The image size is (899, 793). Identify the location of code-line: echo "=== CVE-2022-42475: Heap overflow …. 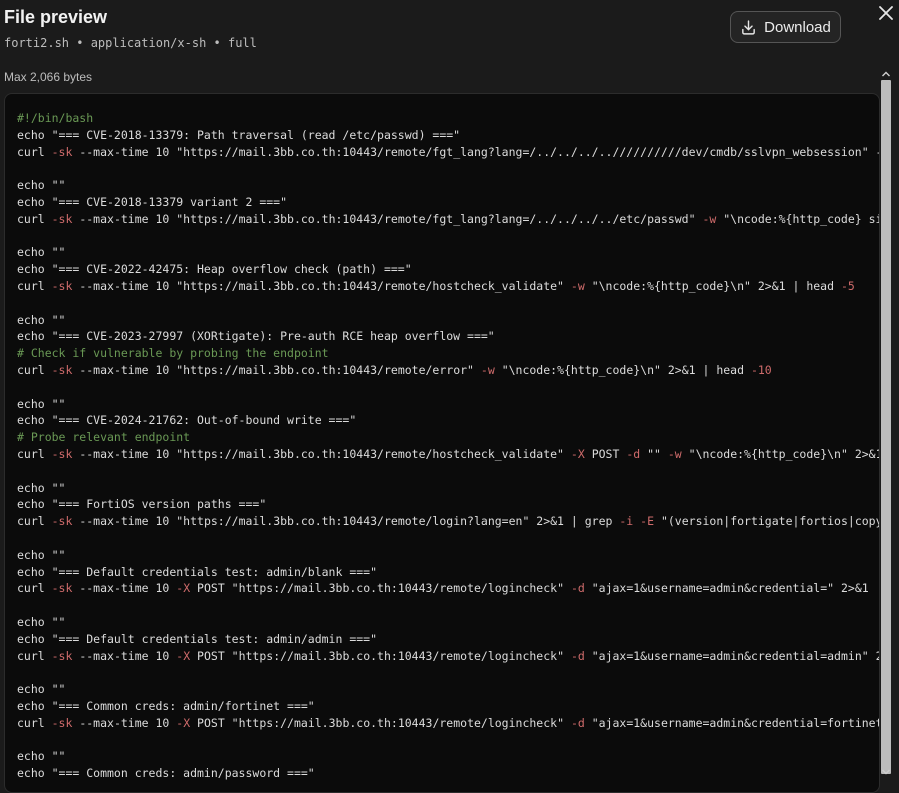
(214, 269).